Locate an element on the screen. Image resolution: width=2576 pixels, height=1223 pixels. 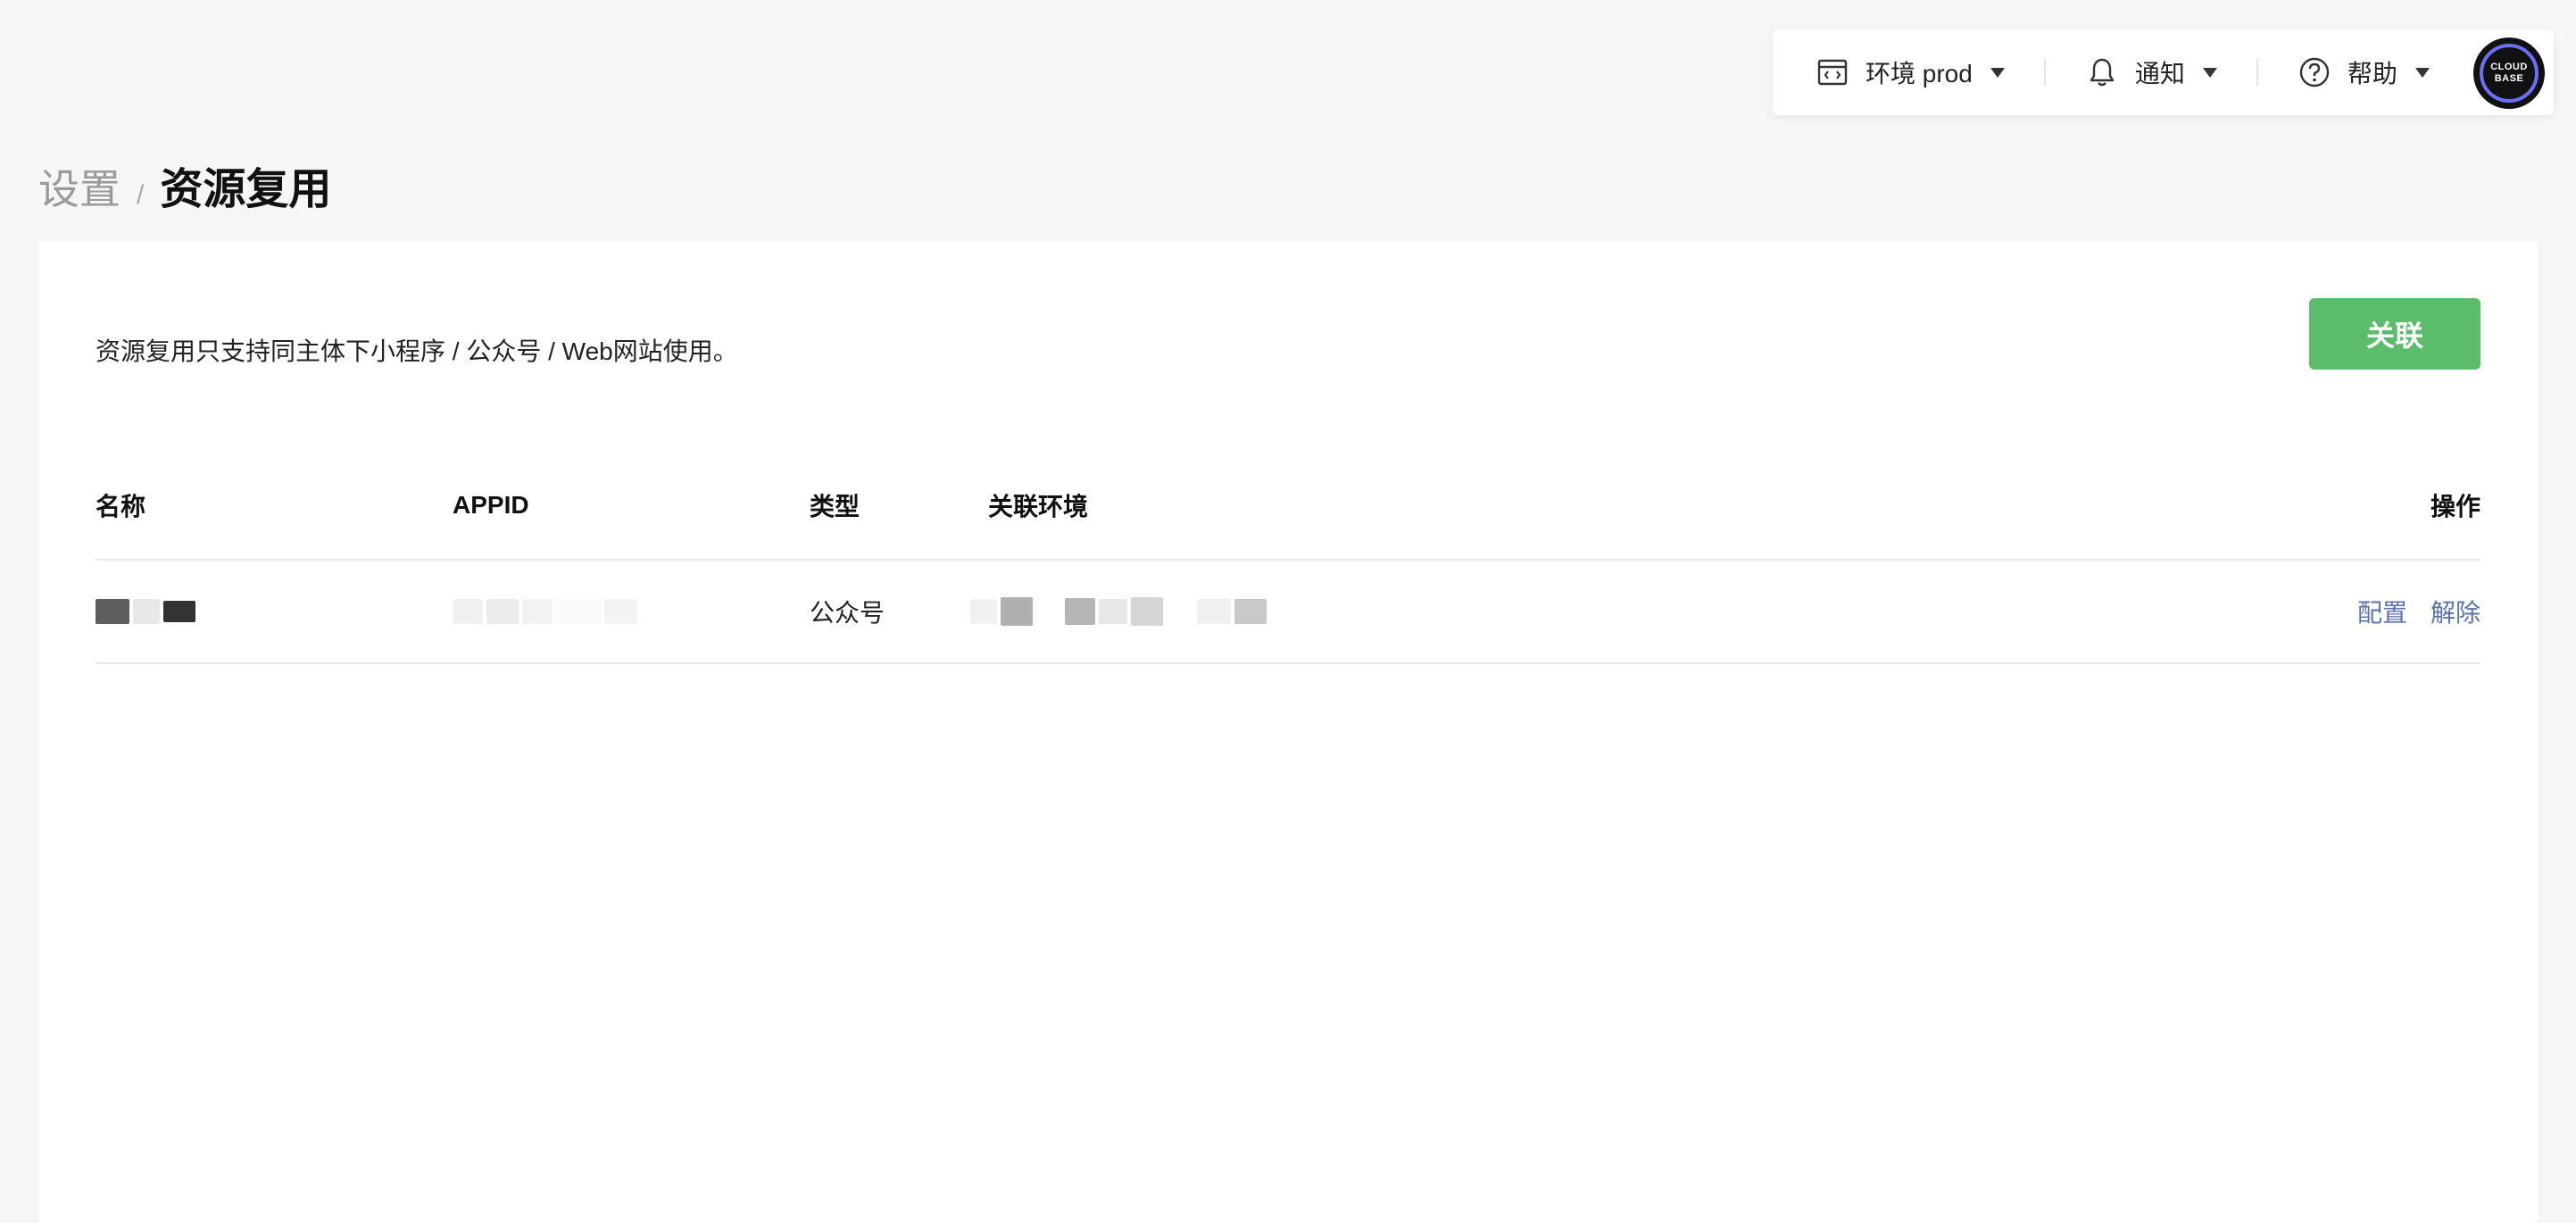
help-menu: 帮助 is located at coordinates (2364, 72).